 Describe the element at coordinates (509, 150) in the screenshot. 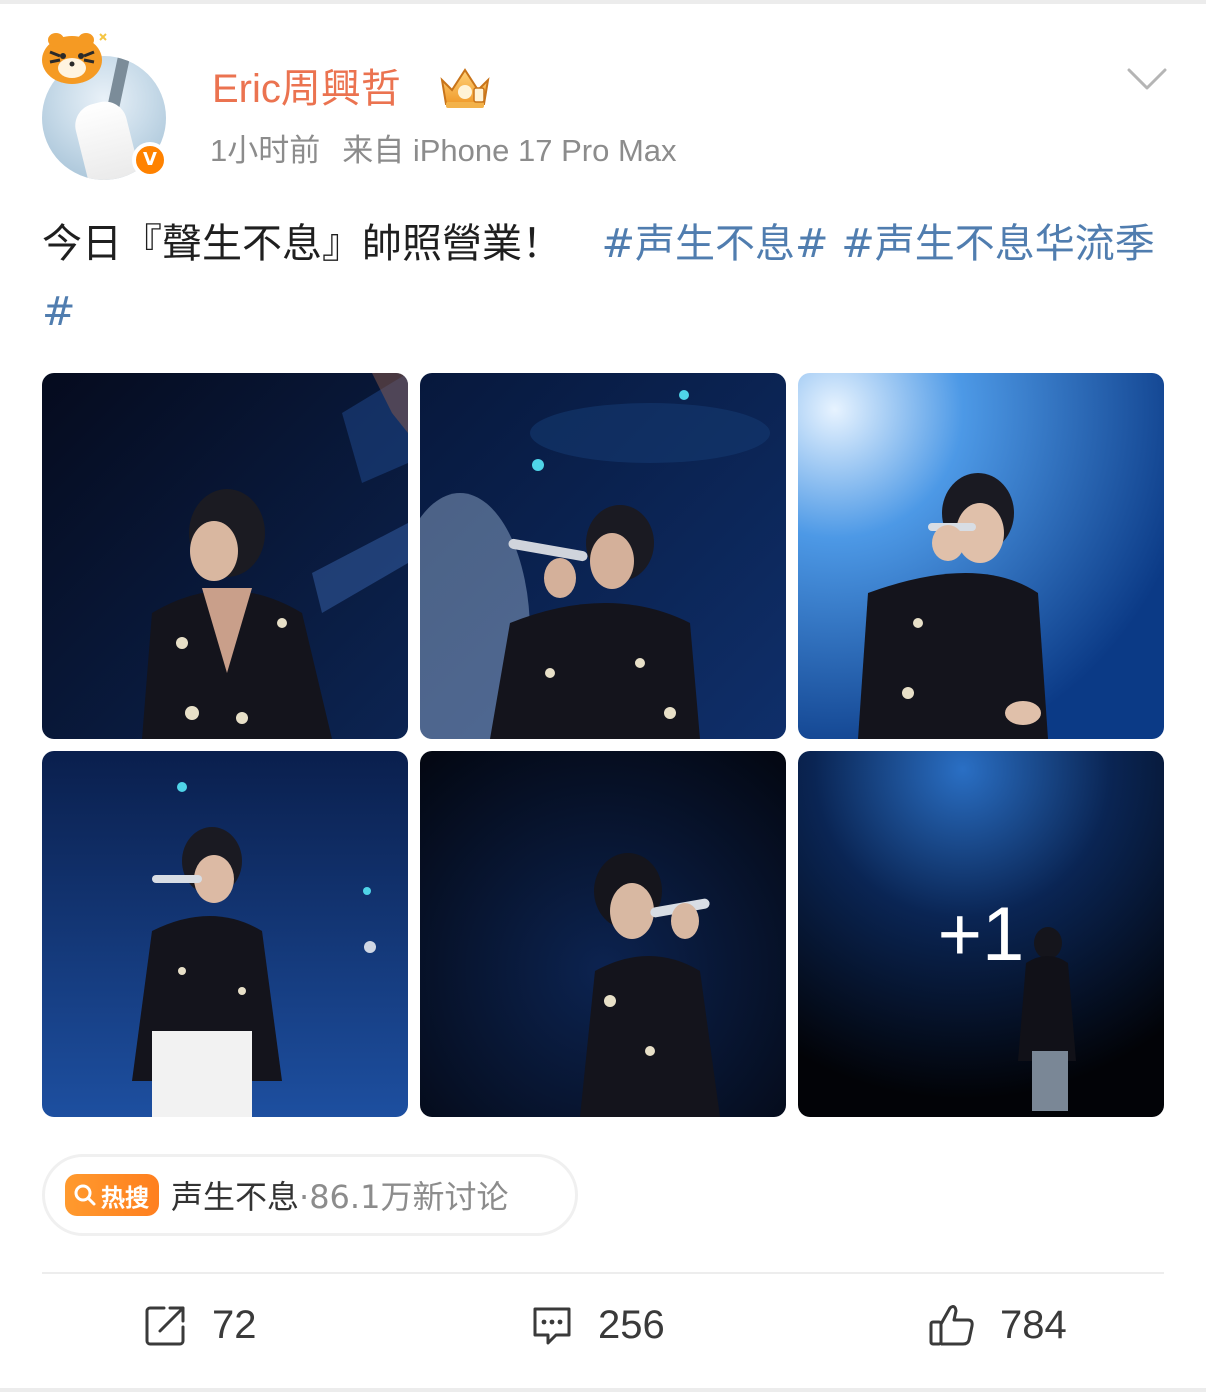

I see `post-source: 来自 iPhone 17 Pro Max` at that location.